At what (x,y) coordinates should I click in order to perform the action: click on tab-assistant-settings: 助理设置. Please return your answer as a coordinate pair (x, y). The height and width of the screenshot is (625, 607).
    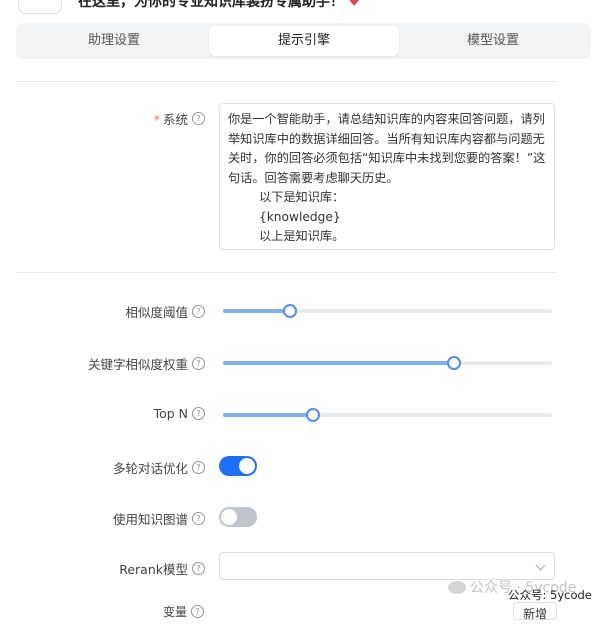
    Looking at the image, I should click on (114, 41).